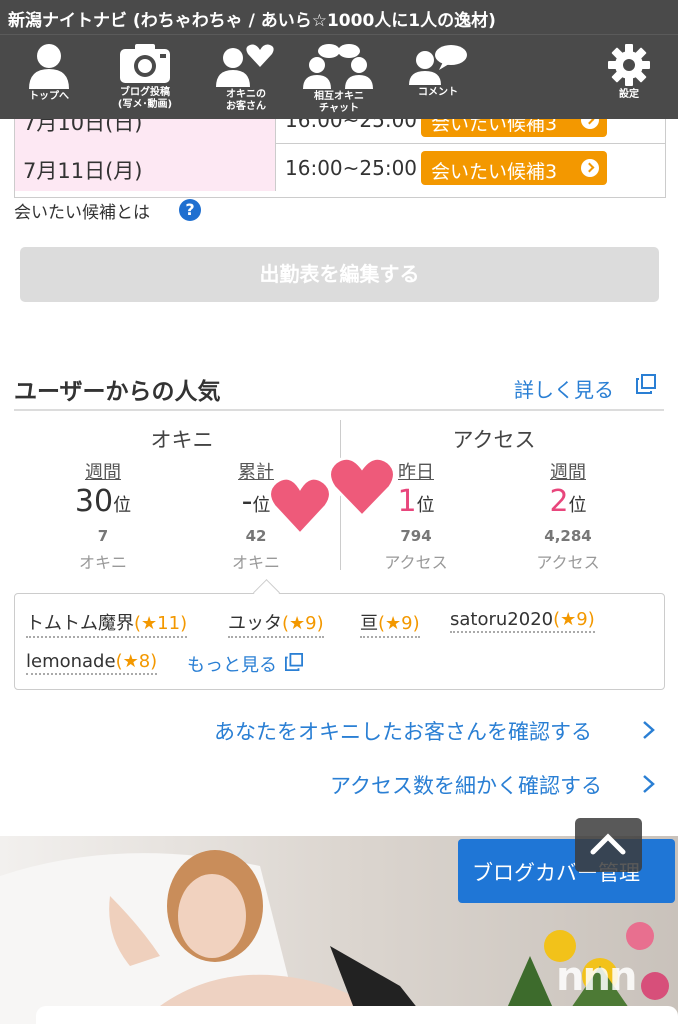 The height and width of the screenshot is (1036, 678). Describe the element at coordinates (357, 1021) in the screenshot. I see `next-card` at that location.